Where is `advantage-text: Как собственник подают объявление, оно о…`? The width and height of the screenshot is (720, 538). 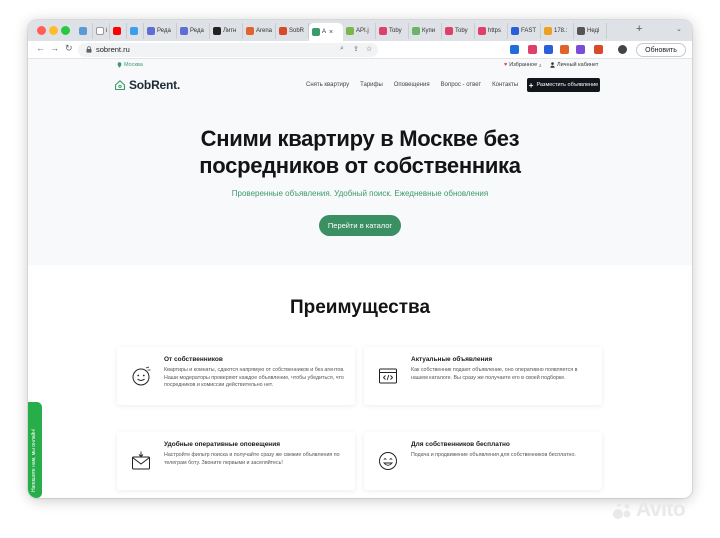
advantage-text: Как собственник подают объявление, оно о… is located at coordinates (494, 374).